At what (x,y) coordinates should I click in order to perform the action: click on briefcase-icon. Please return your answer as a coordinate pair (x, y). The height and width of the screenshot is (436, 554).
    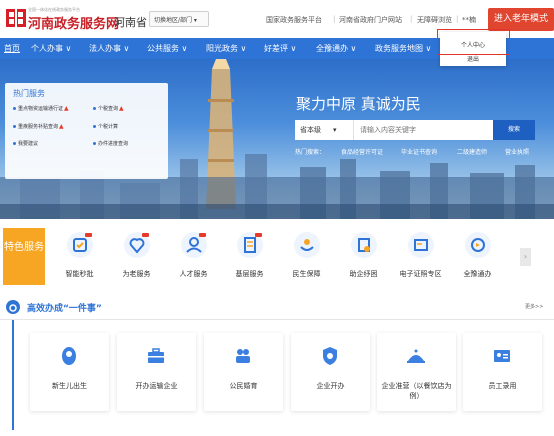
    Looking at the image, I should click on (156, 355).